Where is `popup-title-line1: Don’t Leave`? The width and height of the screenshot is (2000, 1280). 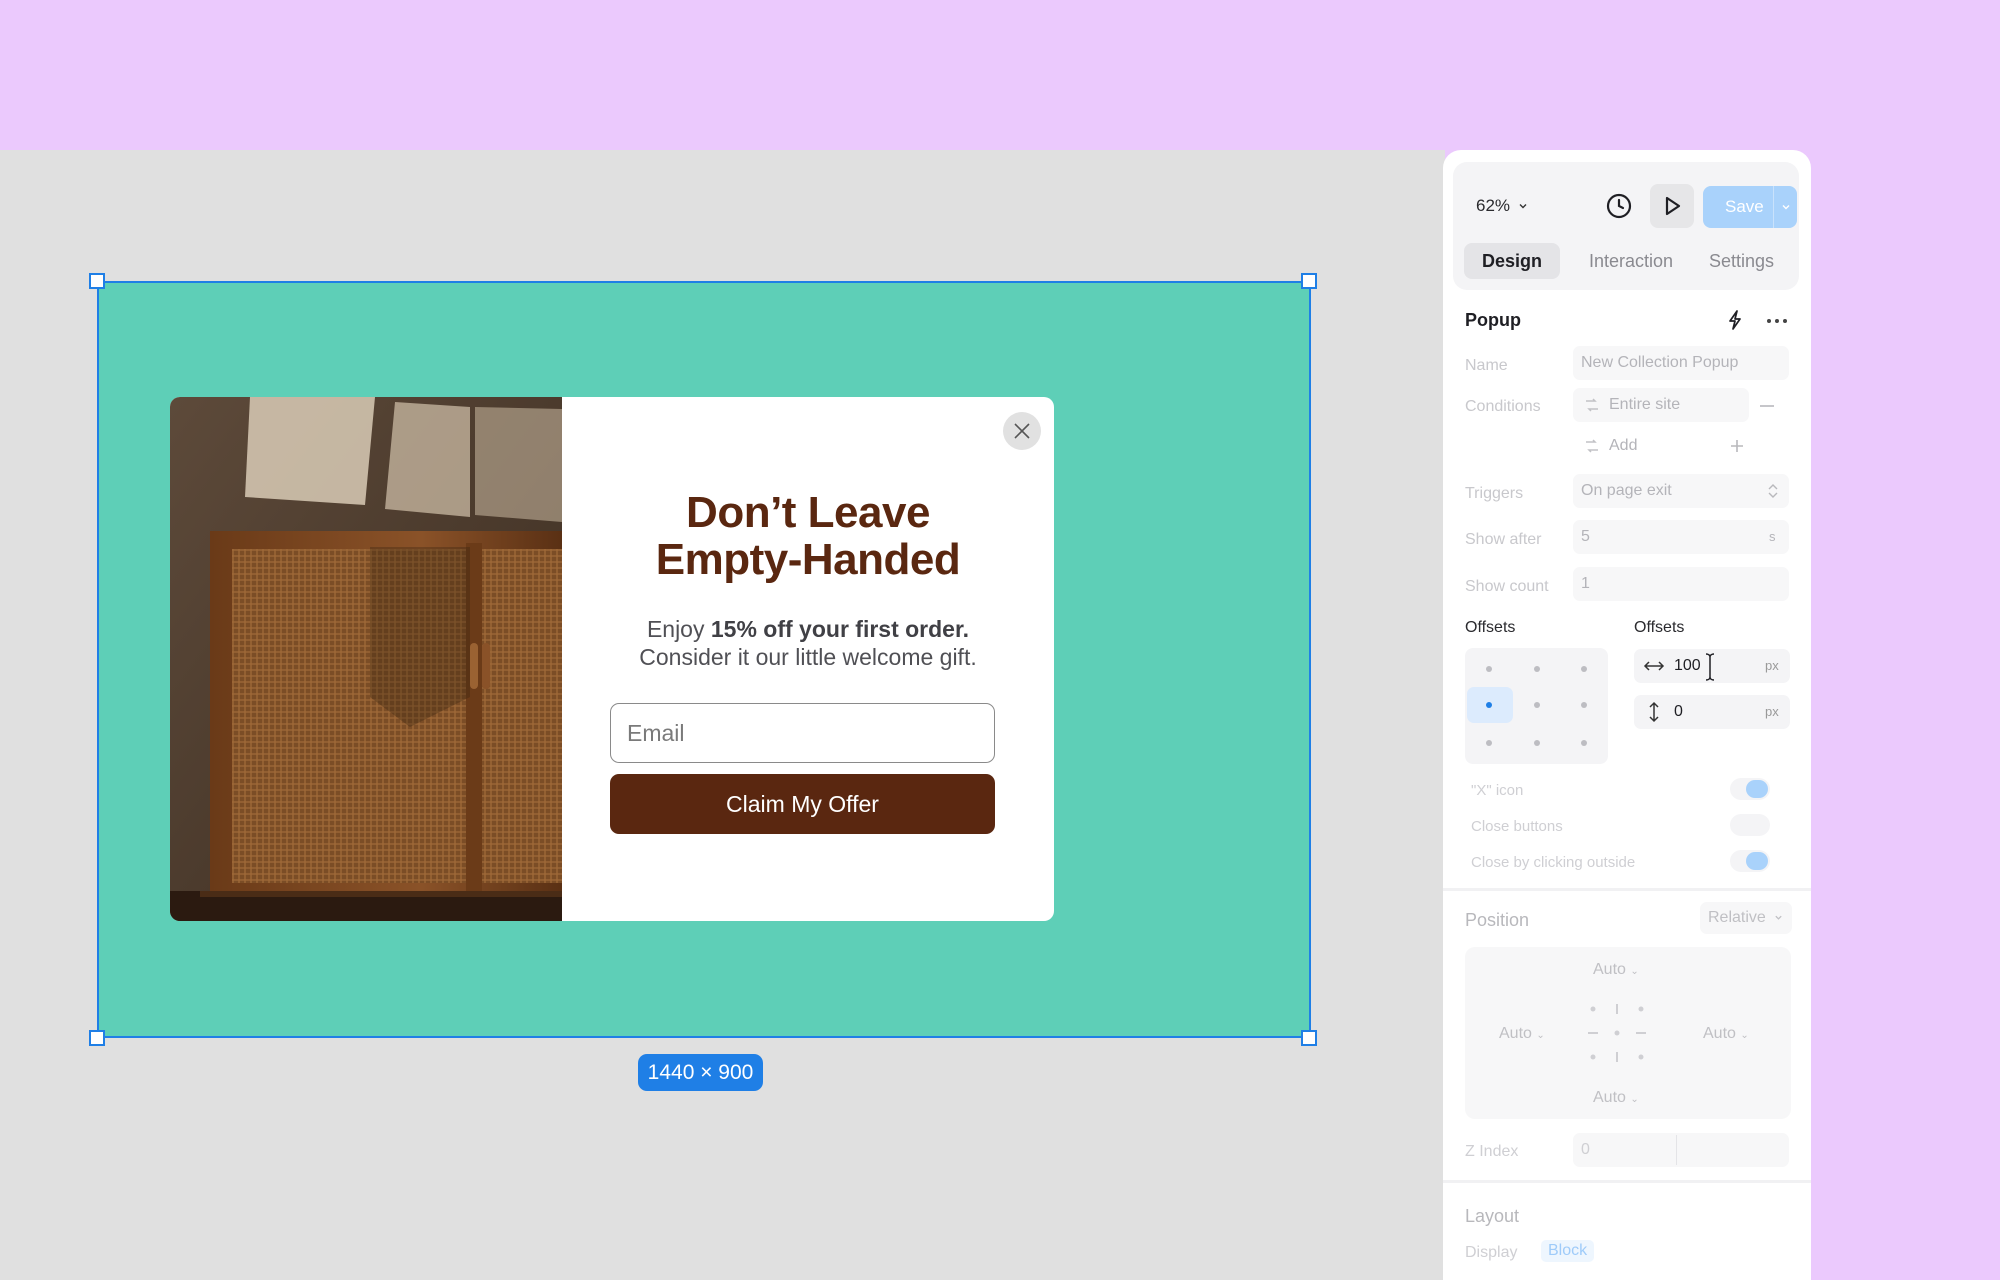
popup-title-line1: Don’t Leave is located at coordinates (808, 512).